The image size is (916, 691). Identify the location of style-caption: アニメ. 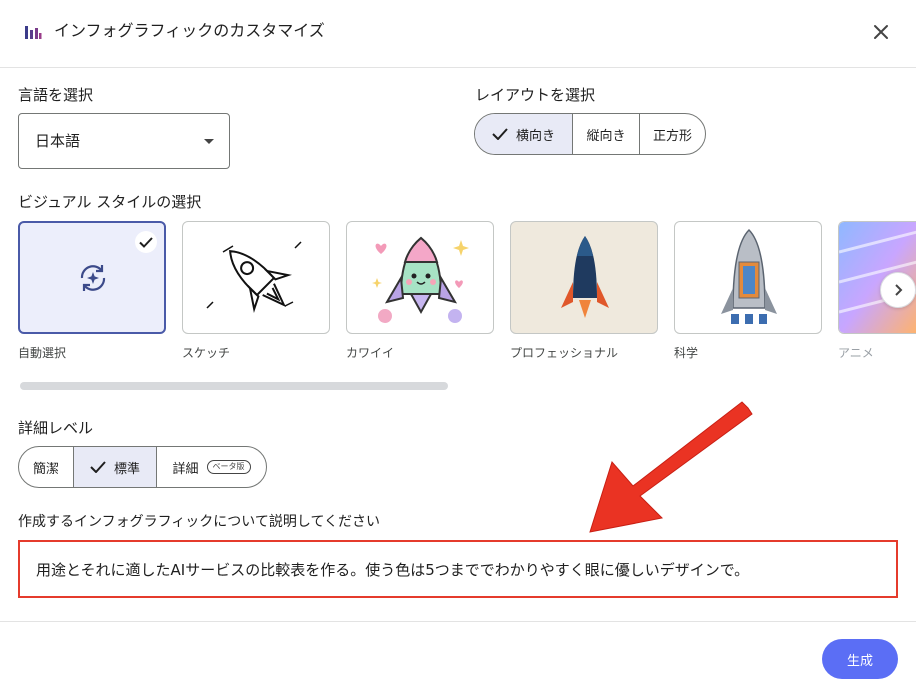
(856, 353).